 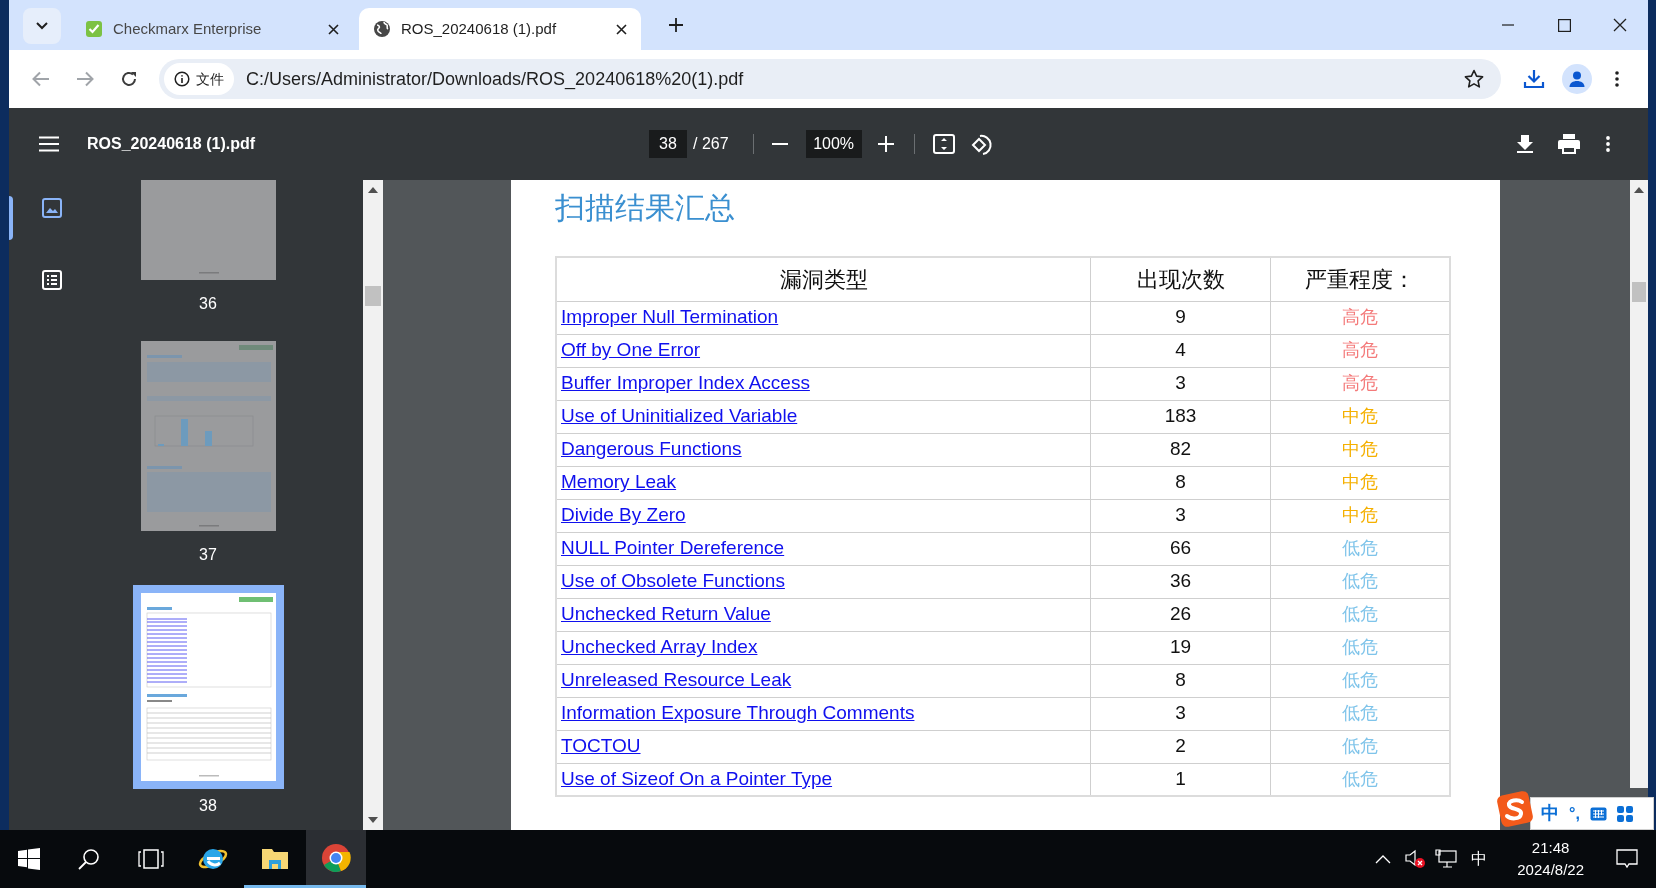 What do you see at coordinates (1180, 416) in the screenshot?
I see `table-cell: 183` at bounding box center [1180, 416].